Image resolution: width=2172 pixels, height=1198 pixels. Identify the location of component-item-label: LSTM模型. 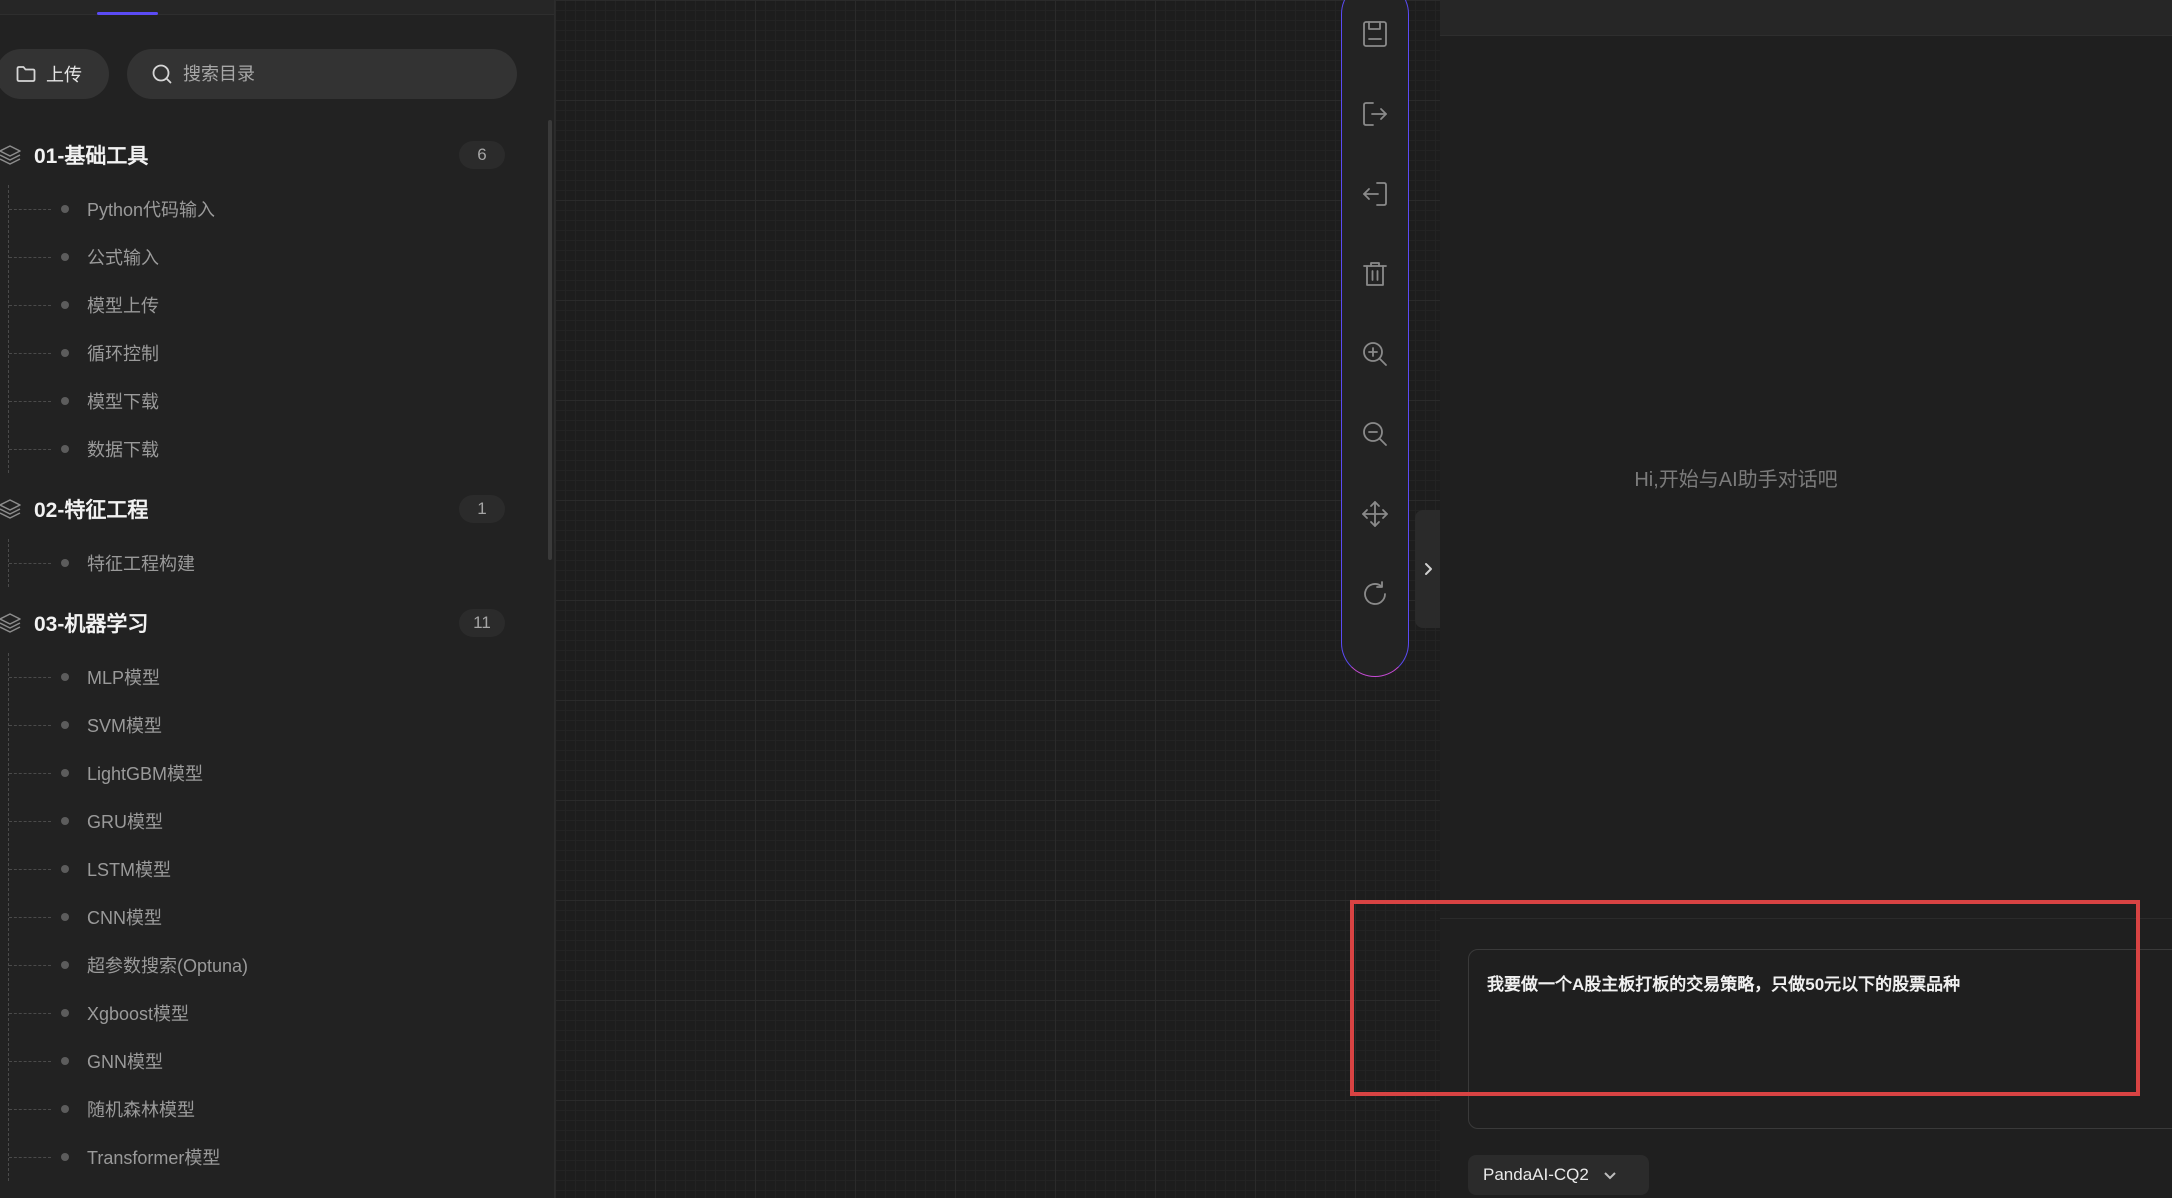
(129, 870).